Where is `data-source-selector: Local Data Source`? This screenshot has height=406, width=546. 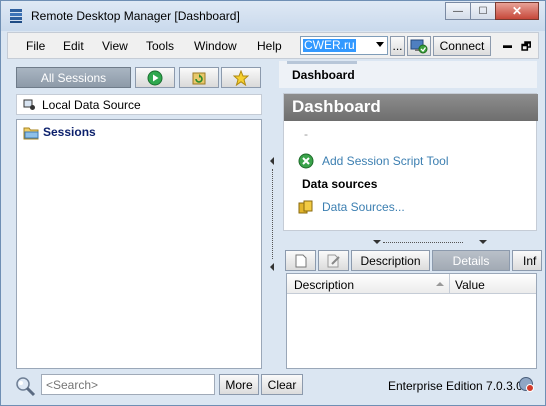
data-source-selector: Local Data Source is located at coordinates (139, 104).